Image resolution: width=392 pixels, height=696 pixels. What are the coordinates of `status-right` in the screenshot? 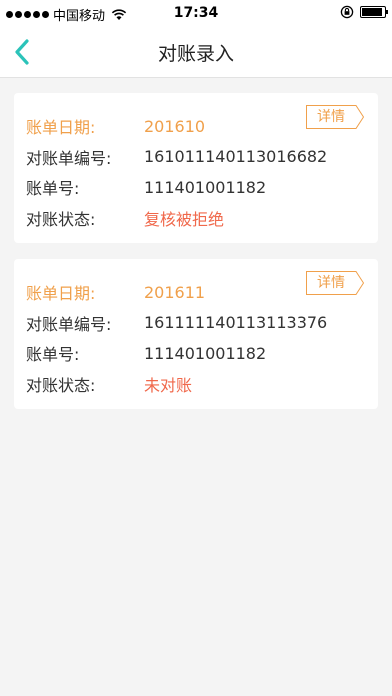 It's located at (364, 12).